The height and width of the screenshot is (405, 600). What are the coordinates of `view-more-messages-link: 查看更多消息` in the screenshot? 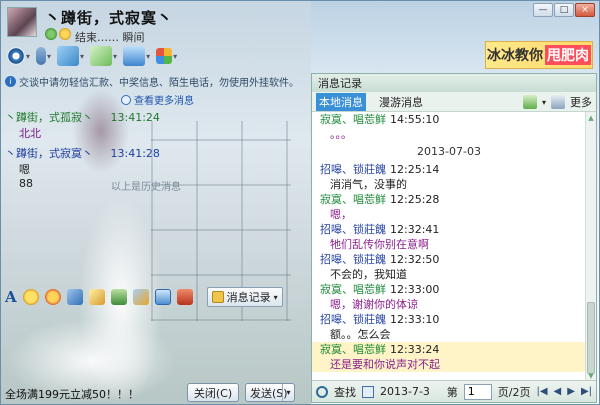 It's located at (157, 99).